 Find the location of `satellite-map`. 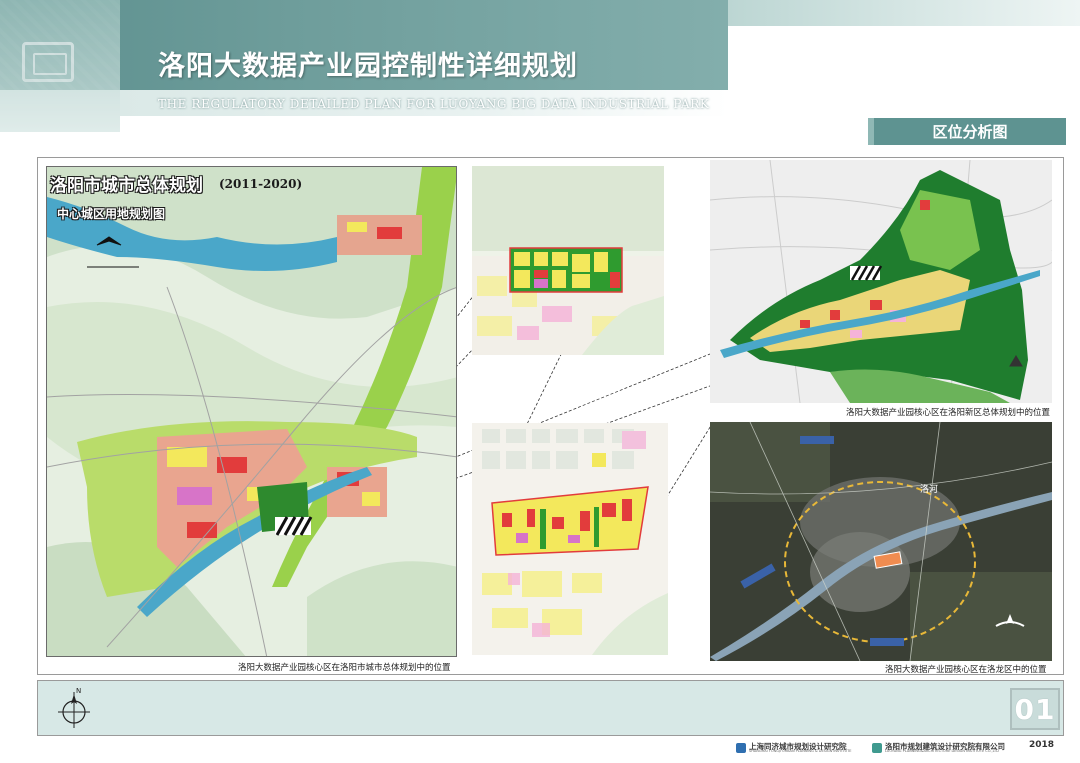

satellite-map is located at coordinates (881, 541).